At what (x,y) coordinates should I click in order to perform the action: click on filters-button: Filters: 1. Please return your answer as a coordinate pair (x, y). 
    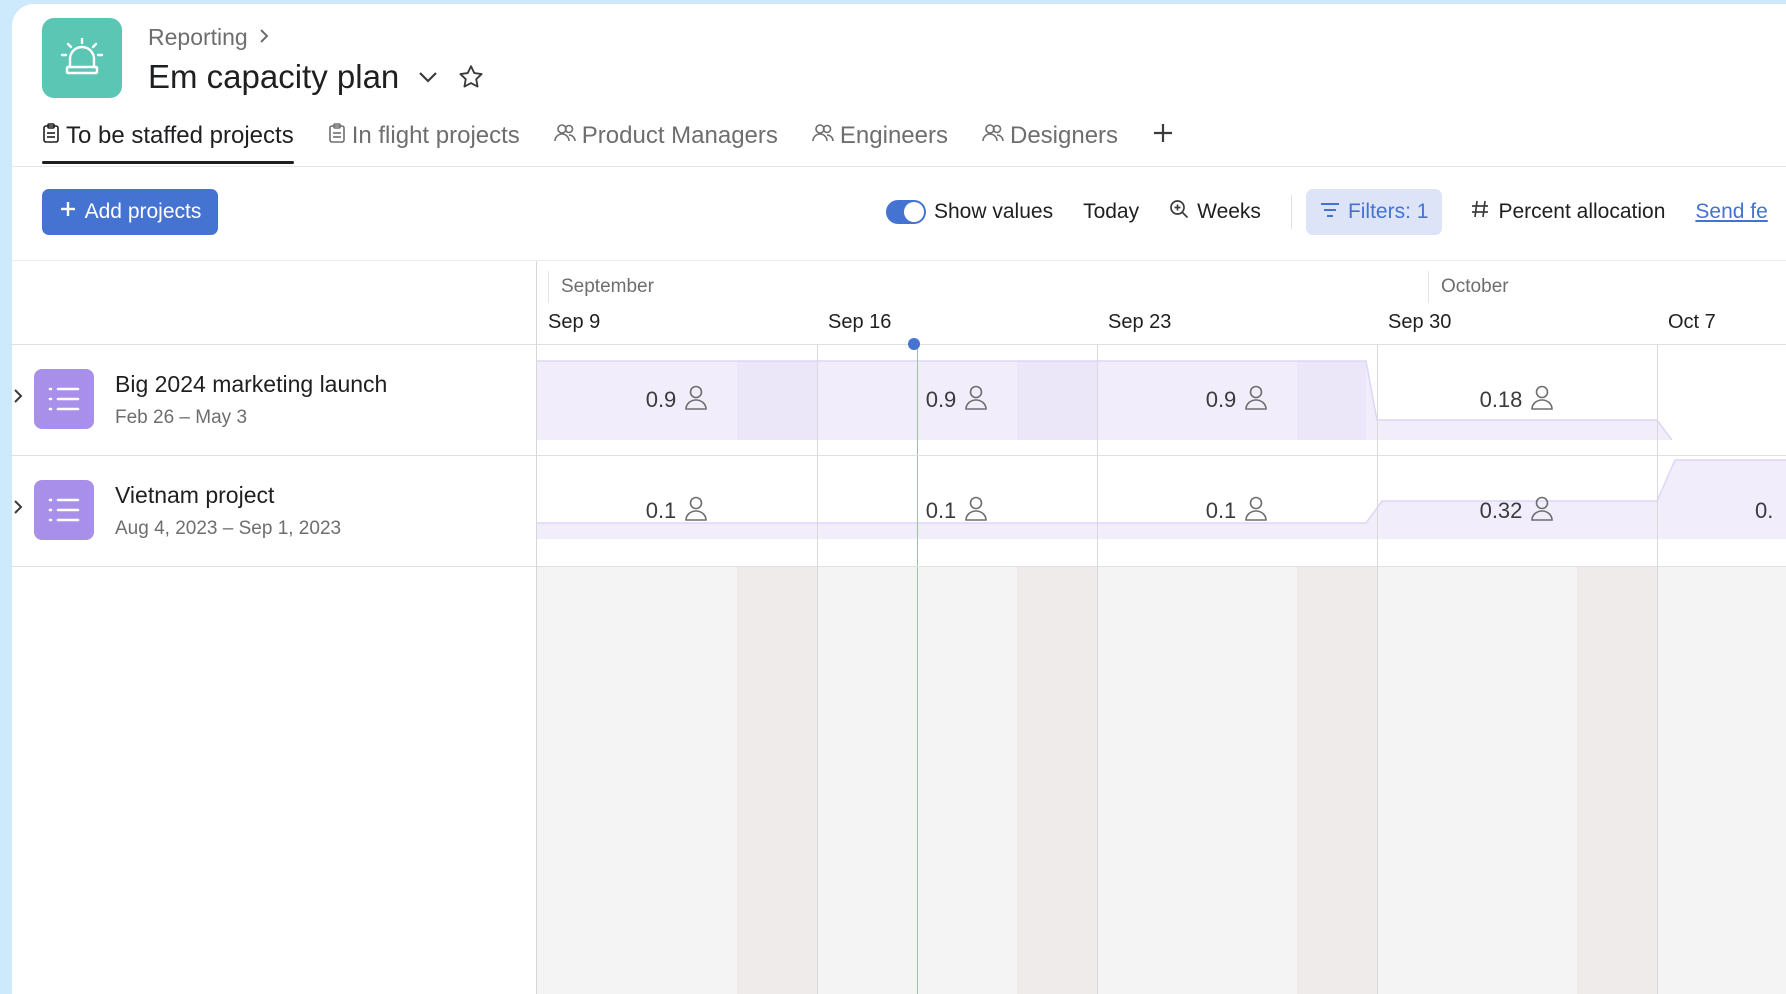
    Looking at the image, I should click on (1374, 212).